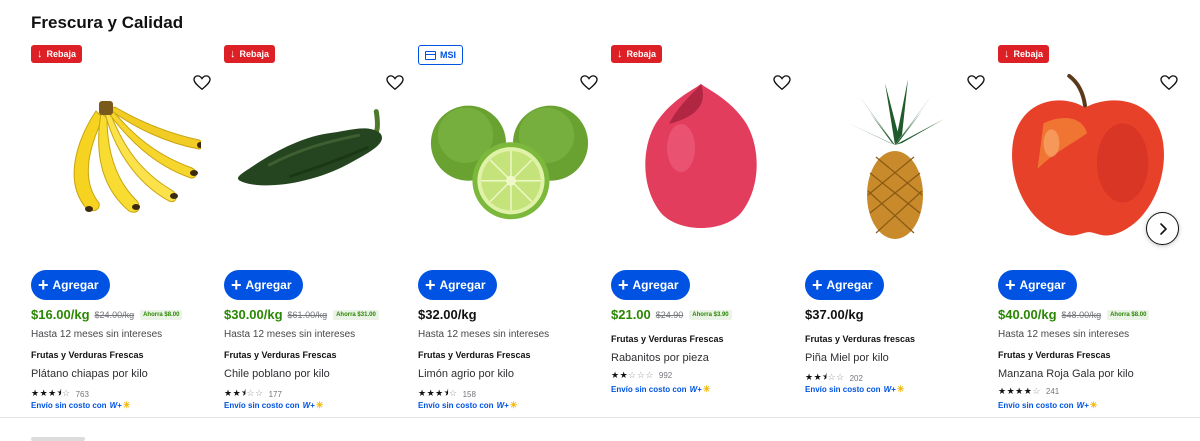  I want to click on carousel-next-button, so click(1162, 228).